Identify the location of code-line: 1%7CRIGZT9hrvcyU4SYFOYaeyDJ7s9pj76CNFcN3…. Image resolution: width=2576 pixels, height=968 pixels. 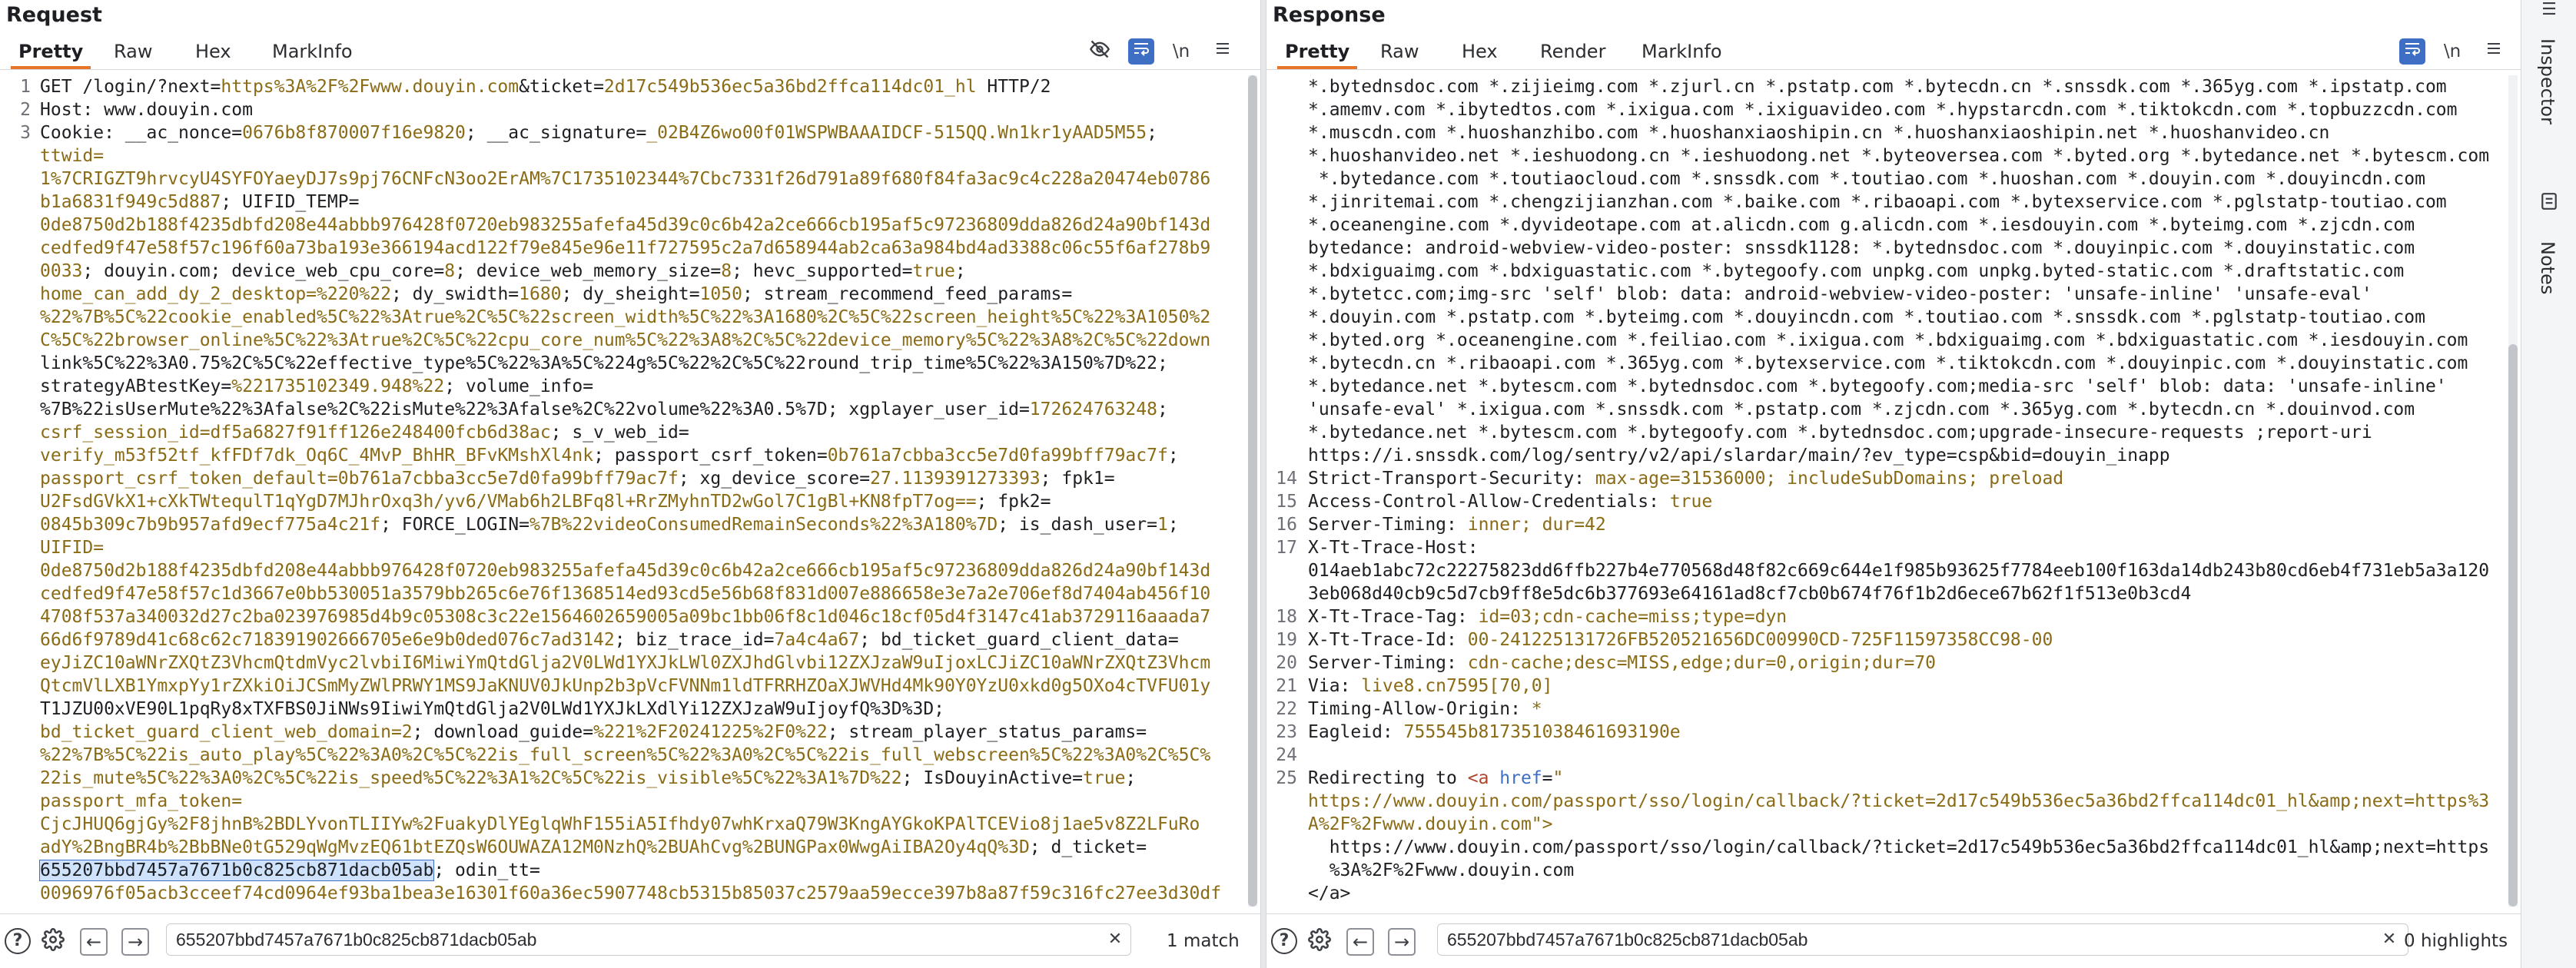
(625, 179).